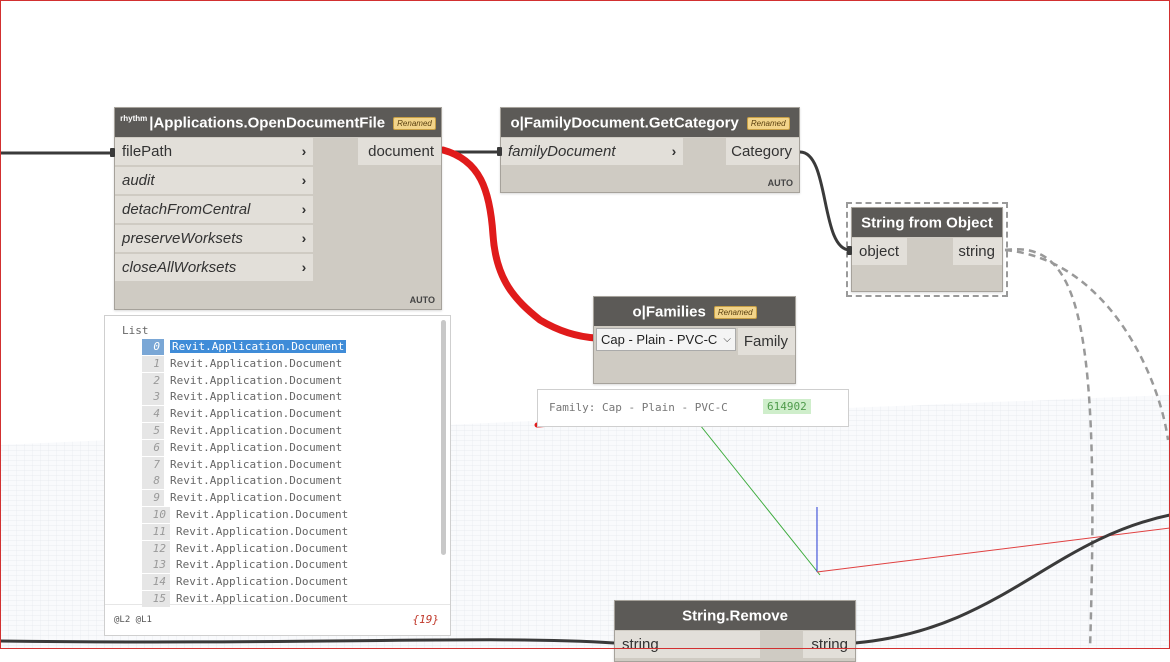 This screenshot has height=662, width=1170. I want to click on node-header: o|FamilyDocument.GetCategory Renamed, so click(650, 122).